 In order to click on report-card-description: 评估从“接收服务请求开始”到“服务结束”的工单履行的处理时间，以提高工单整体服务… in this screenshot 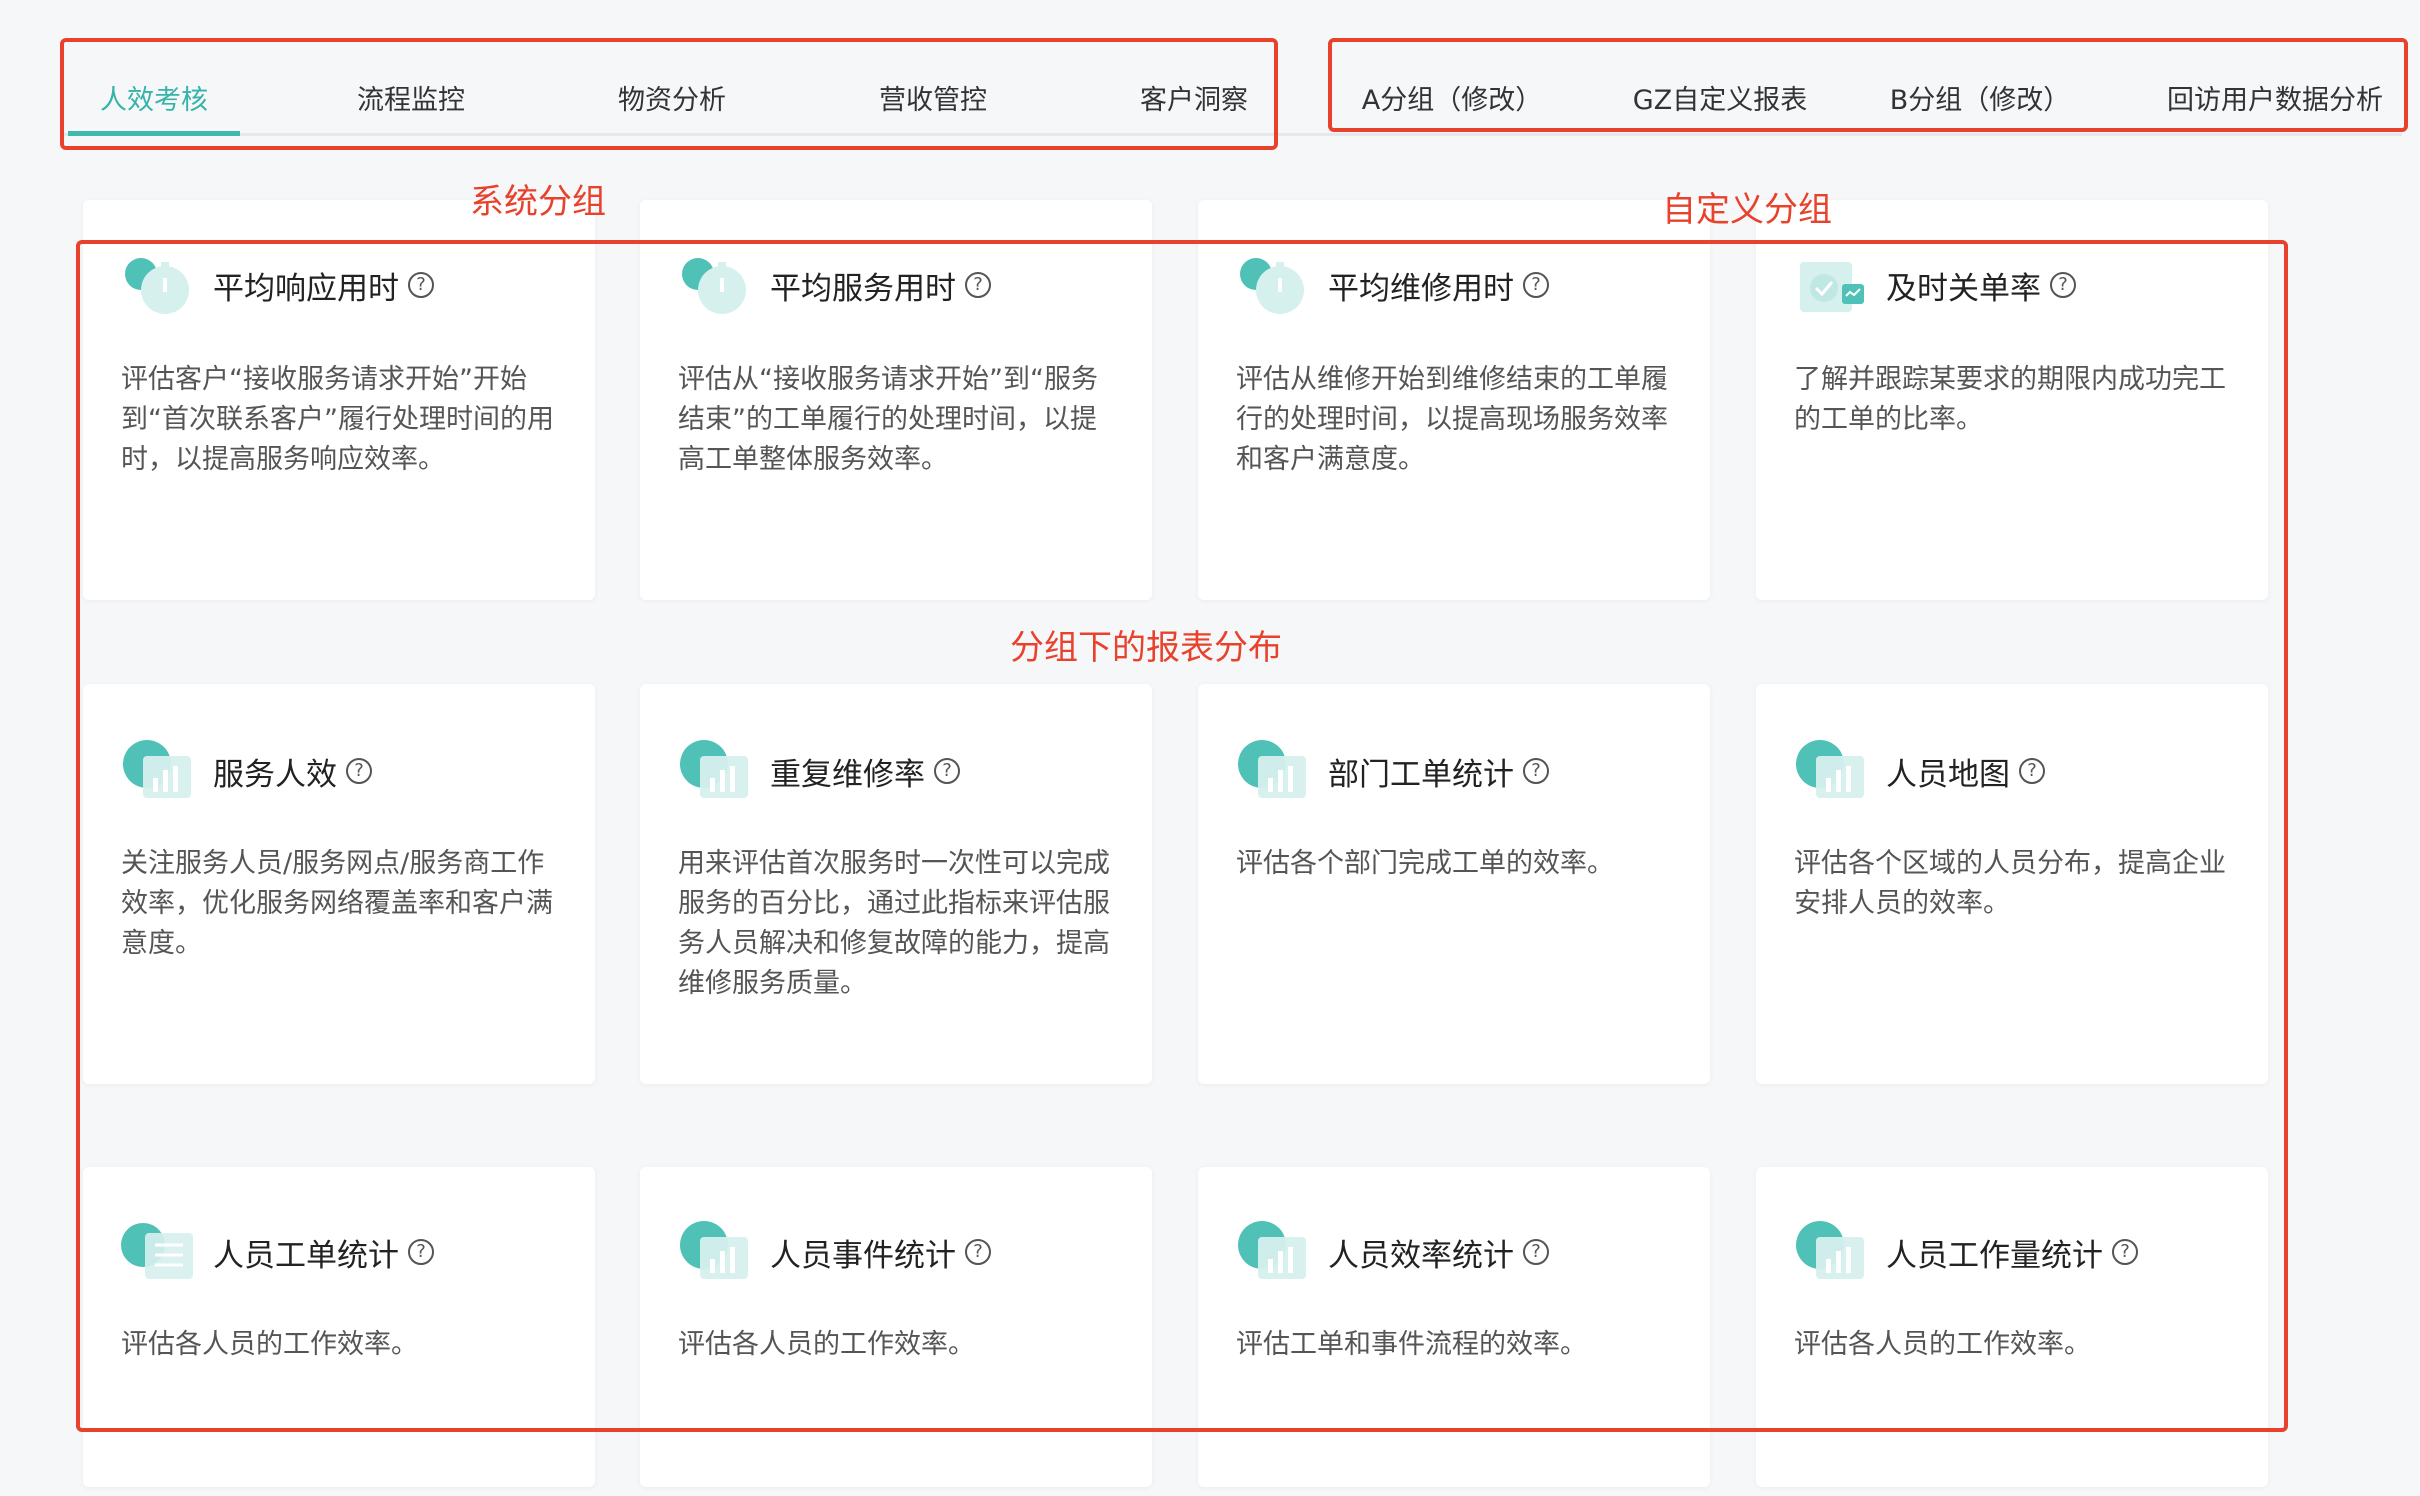, I will do `click(888, 419)`.